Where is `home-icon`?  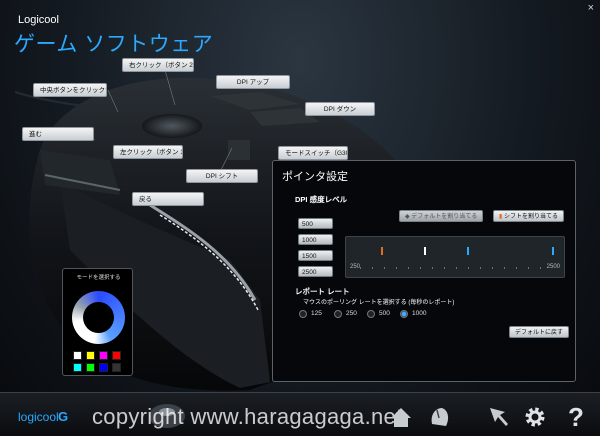
home-icon is located at coordinates (401, 417).